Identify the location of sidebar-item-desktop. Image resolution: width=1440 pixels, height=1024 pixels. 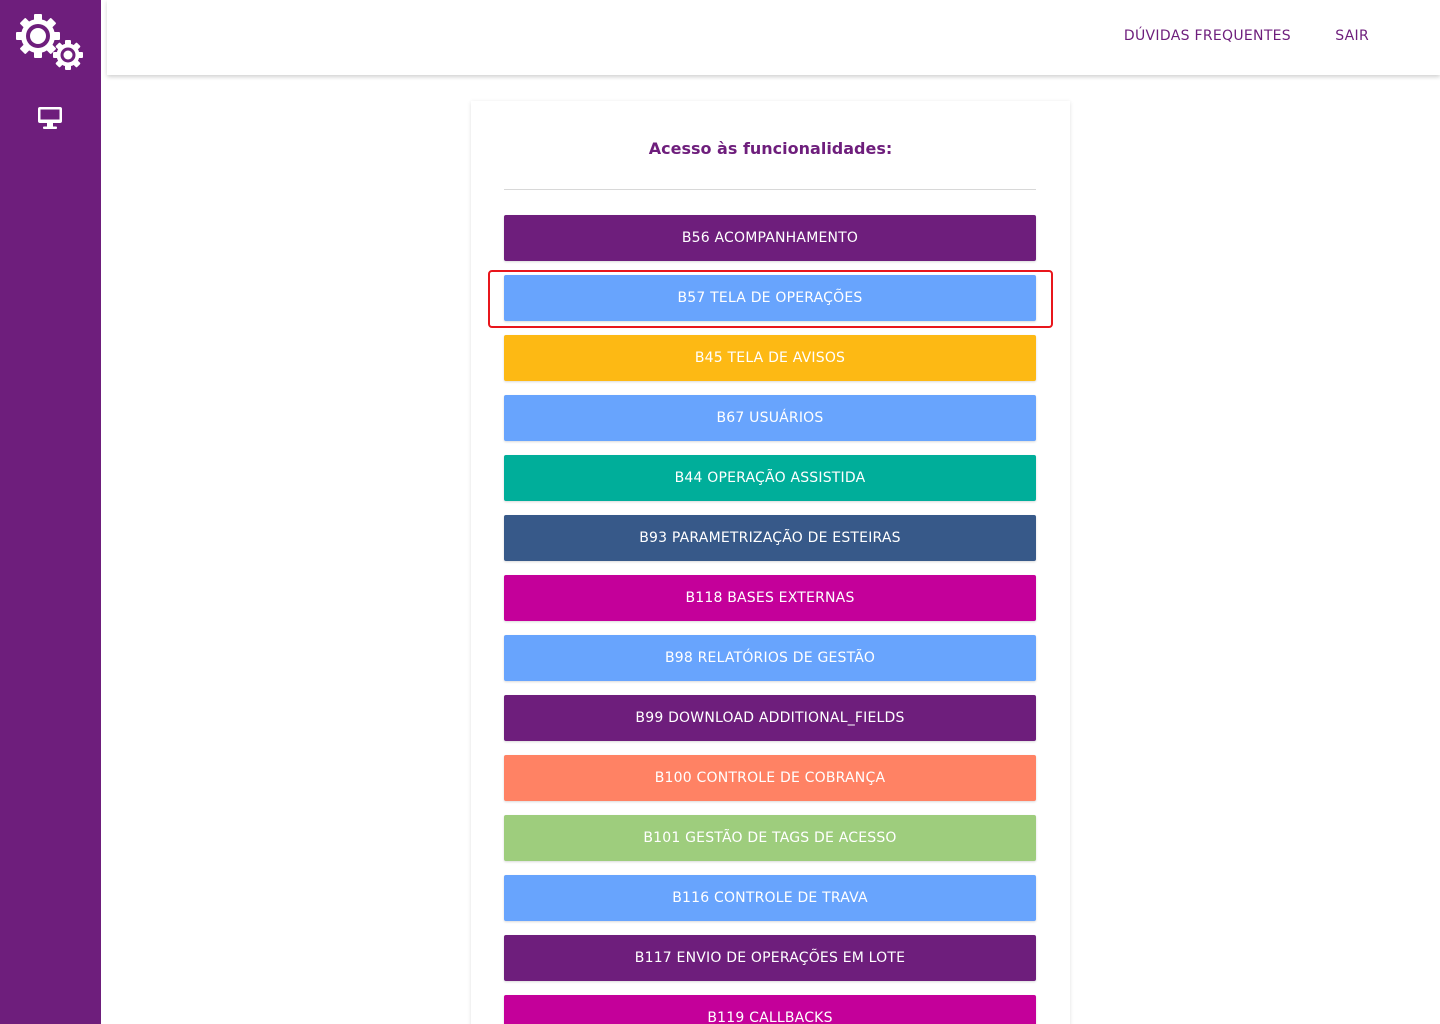
(50, 120).